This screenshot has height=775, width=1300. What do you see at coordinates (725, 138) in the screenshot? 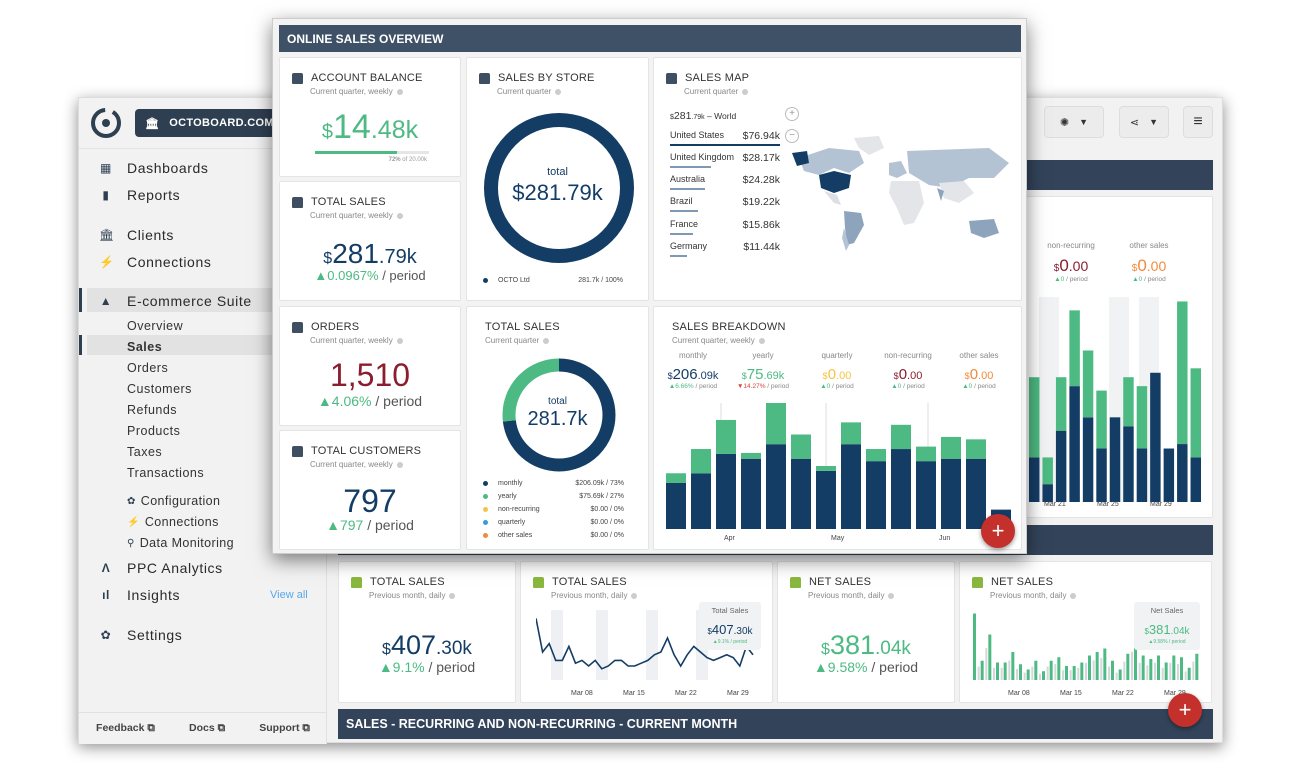
I see `map-row-united-states: United States $76.94k` at bounding box center [725, 138].